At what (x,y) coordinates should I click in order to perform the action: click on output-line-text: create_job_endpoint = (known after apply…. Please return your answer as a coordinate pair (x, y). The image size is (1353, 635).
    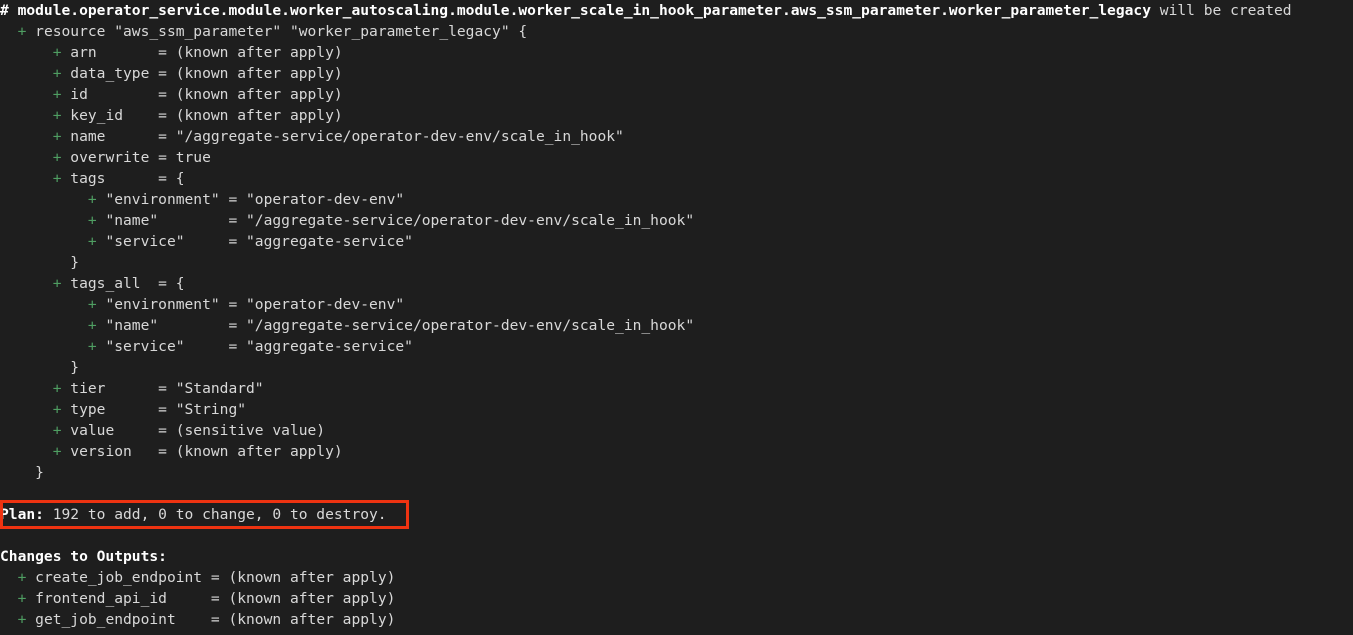
    Looking at the image, I should click on (215, 577).